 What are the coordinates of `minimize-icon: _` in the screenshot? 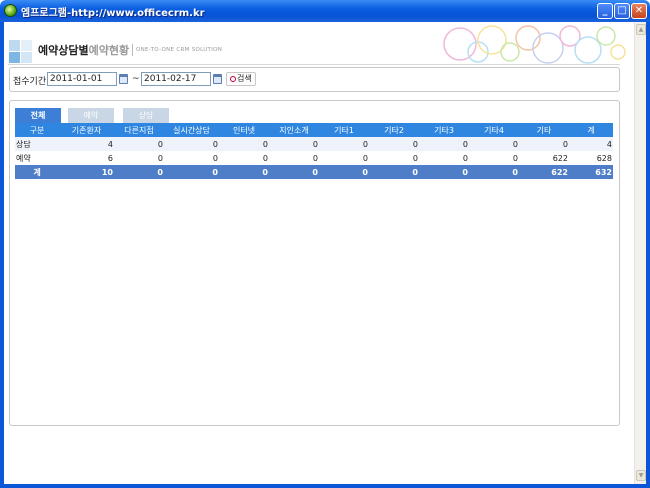 It's located at (605, 10).